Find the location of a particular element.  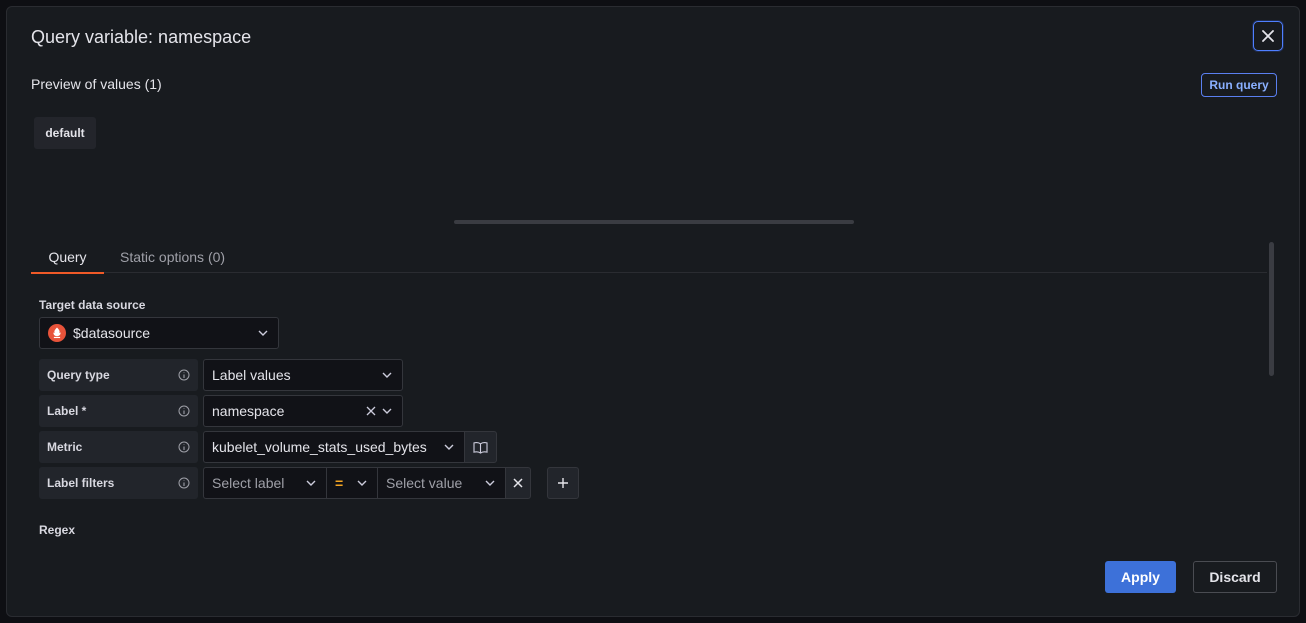

label-filter-label-select: Select label is located at coordinates (265, 483).